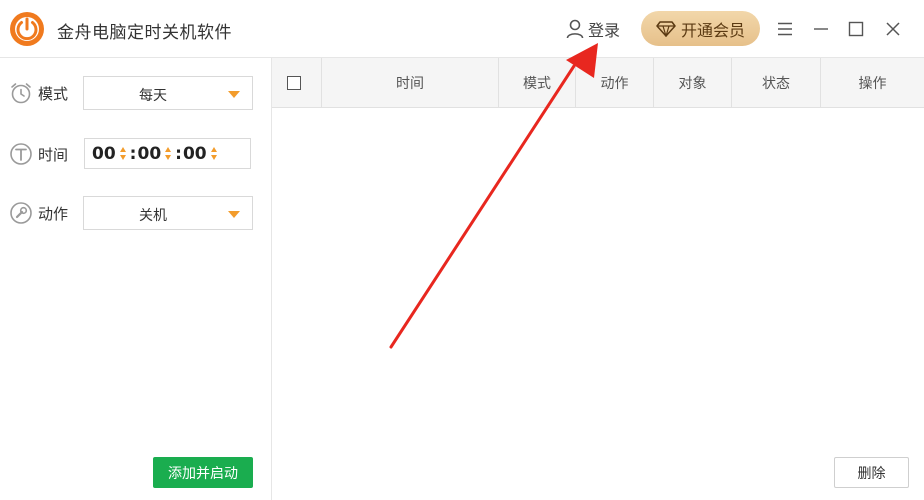  What do you see at coordinates (776, 83) in the screenshot?
I see `column-status: 状态` at bounding box center [776, 83].